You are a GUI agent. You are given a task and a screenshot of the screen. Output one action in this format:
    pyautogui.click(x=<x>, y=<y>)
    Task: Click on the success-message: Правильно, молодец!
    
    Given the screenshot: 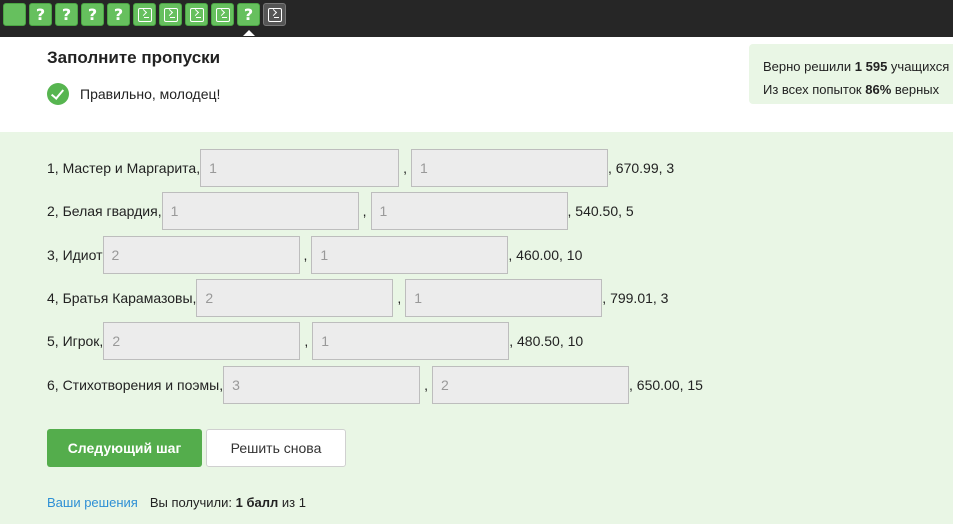 What is the action you would take?
    pyautogui.click(x=133, y=94)
    